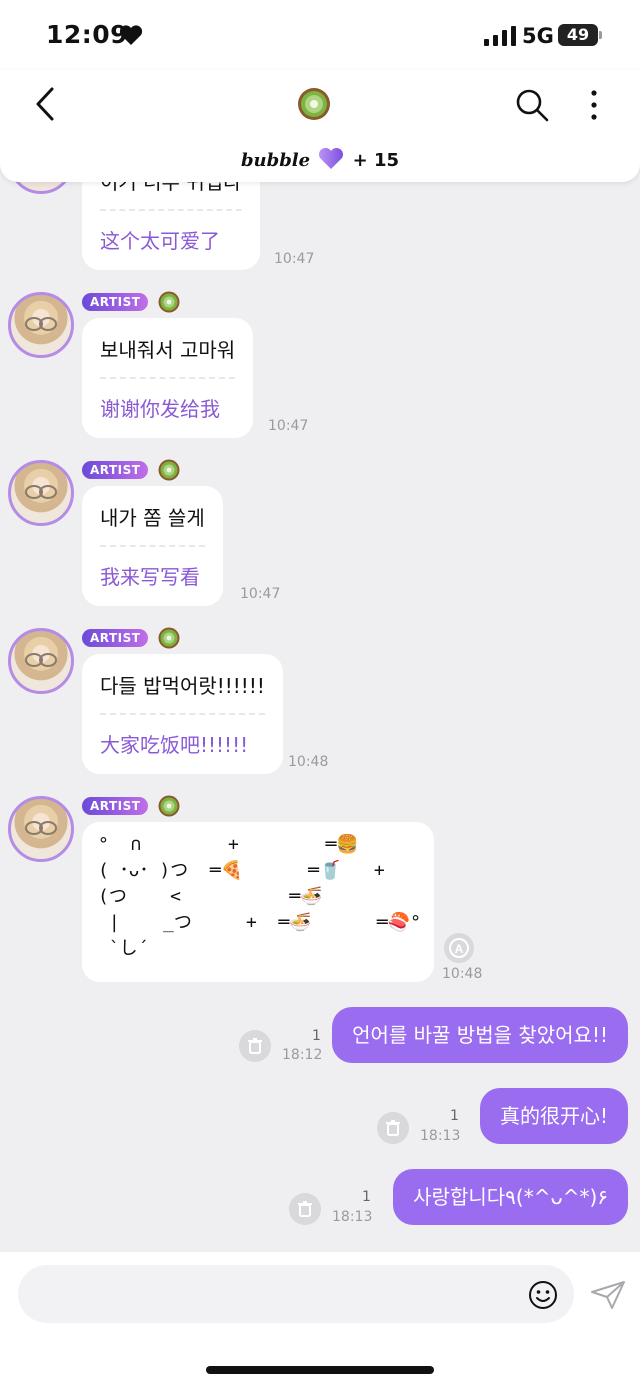 The width and height of the screenshot is (640, 1387). I want to click on home-indicator, so click(320, 1370).